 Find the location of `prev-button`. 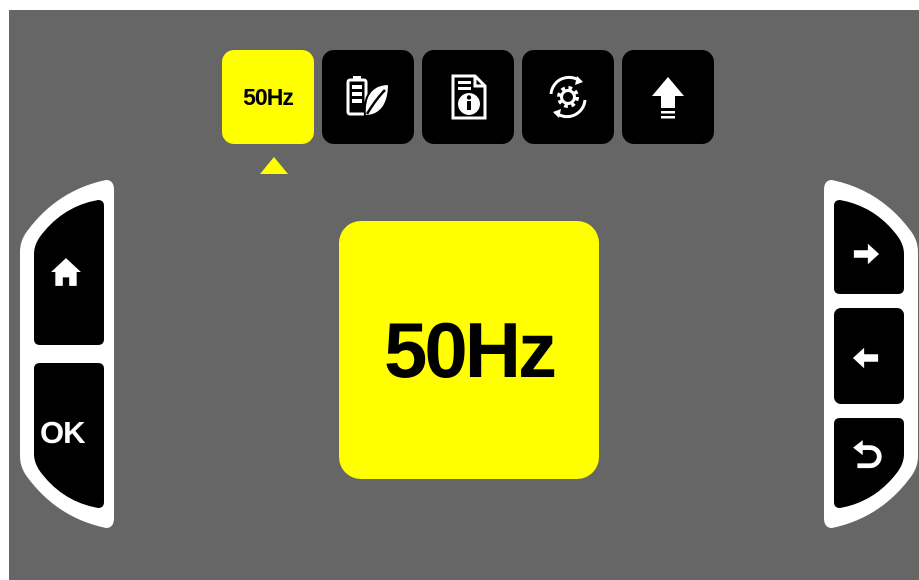

prev-button is located at coordinates (869, 356).